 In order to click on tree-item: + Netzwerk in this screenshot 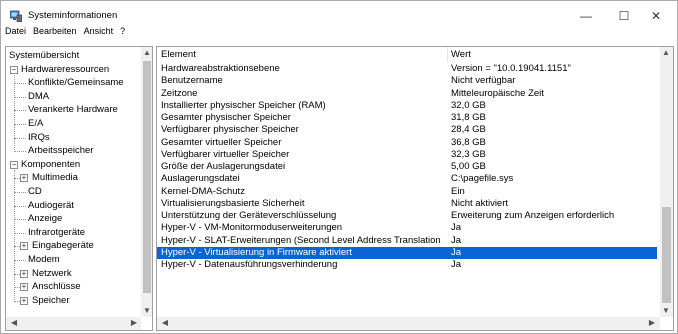, I will do `click(73, 274)`.